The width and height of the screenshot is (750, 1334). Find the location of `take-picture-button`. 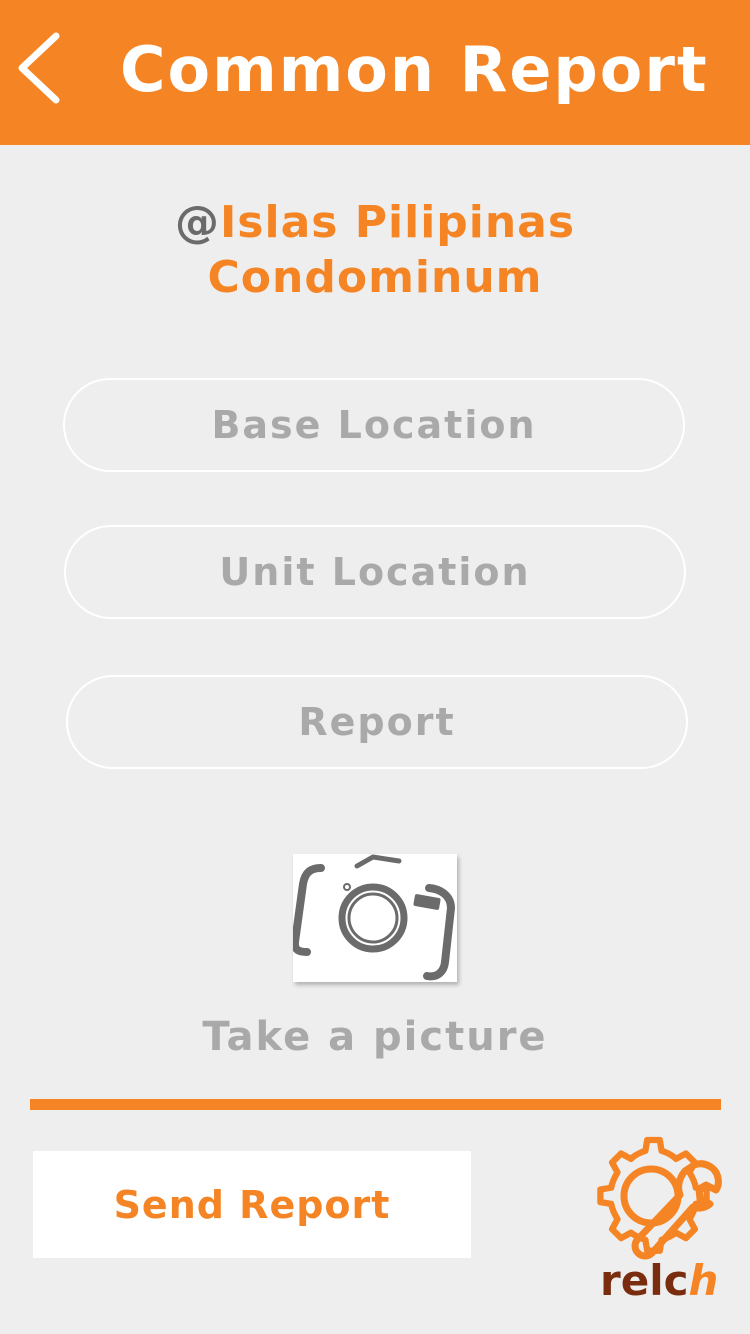

take-picture-button is located at coordinates (375, 918).